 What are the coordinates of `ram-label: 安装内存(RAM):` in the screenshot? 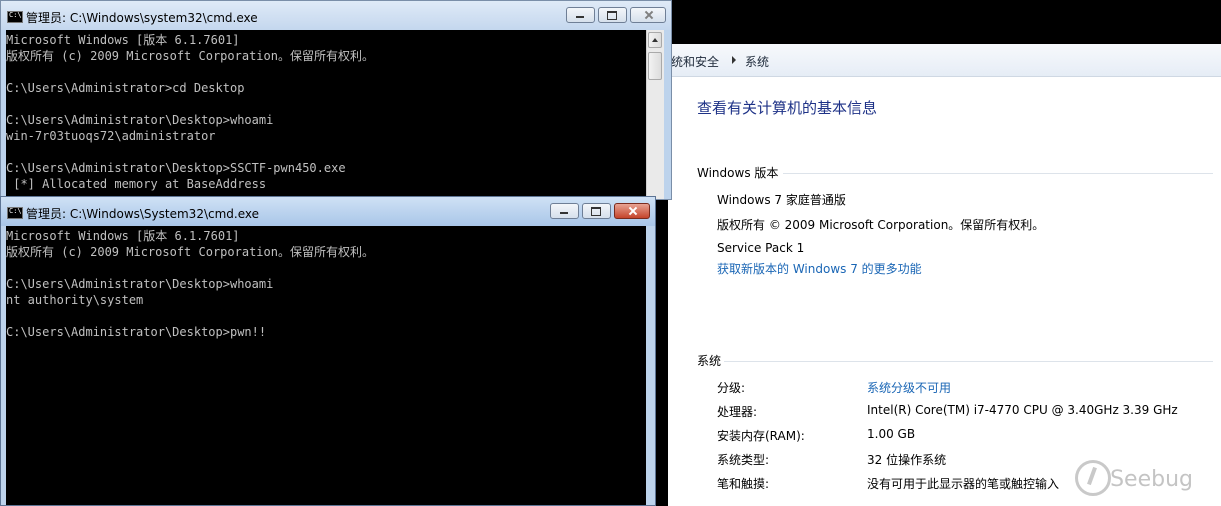 It's located at (761, 436).